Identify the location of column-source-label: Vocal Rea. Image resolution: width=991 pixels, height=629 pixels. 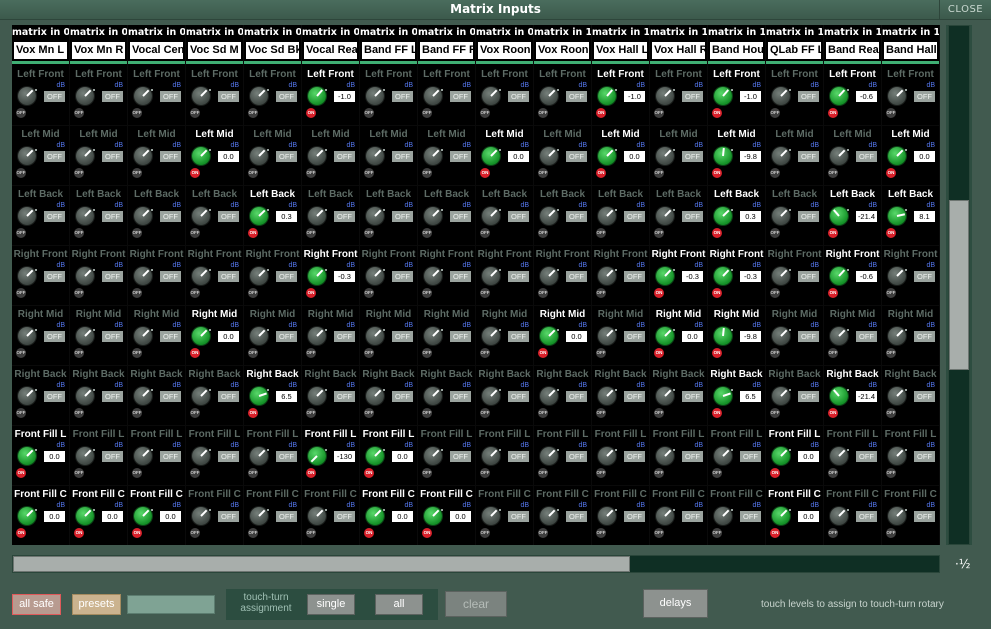
(330, 50).